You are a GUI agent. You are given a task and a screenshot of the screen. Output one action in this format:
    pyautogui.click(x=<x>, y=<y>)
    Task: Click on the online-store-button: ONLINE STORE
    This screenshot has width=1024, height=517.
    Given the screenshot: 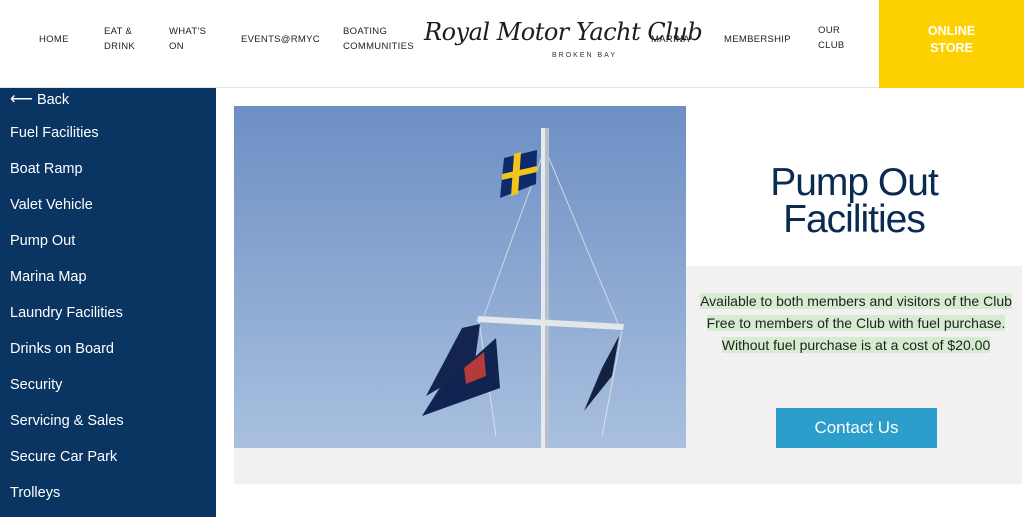 What is the action you would take?
    pyautogui.click(x=951, y=44)
    